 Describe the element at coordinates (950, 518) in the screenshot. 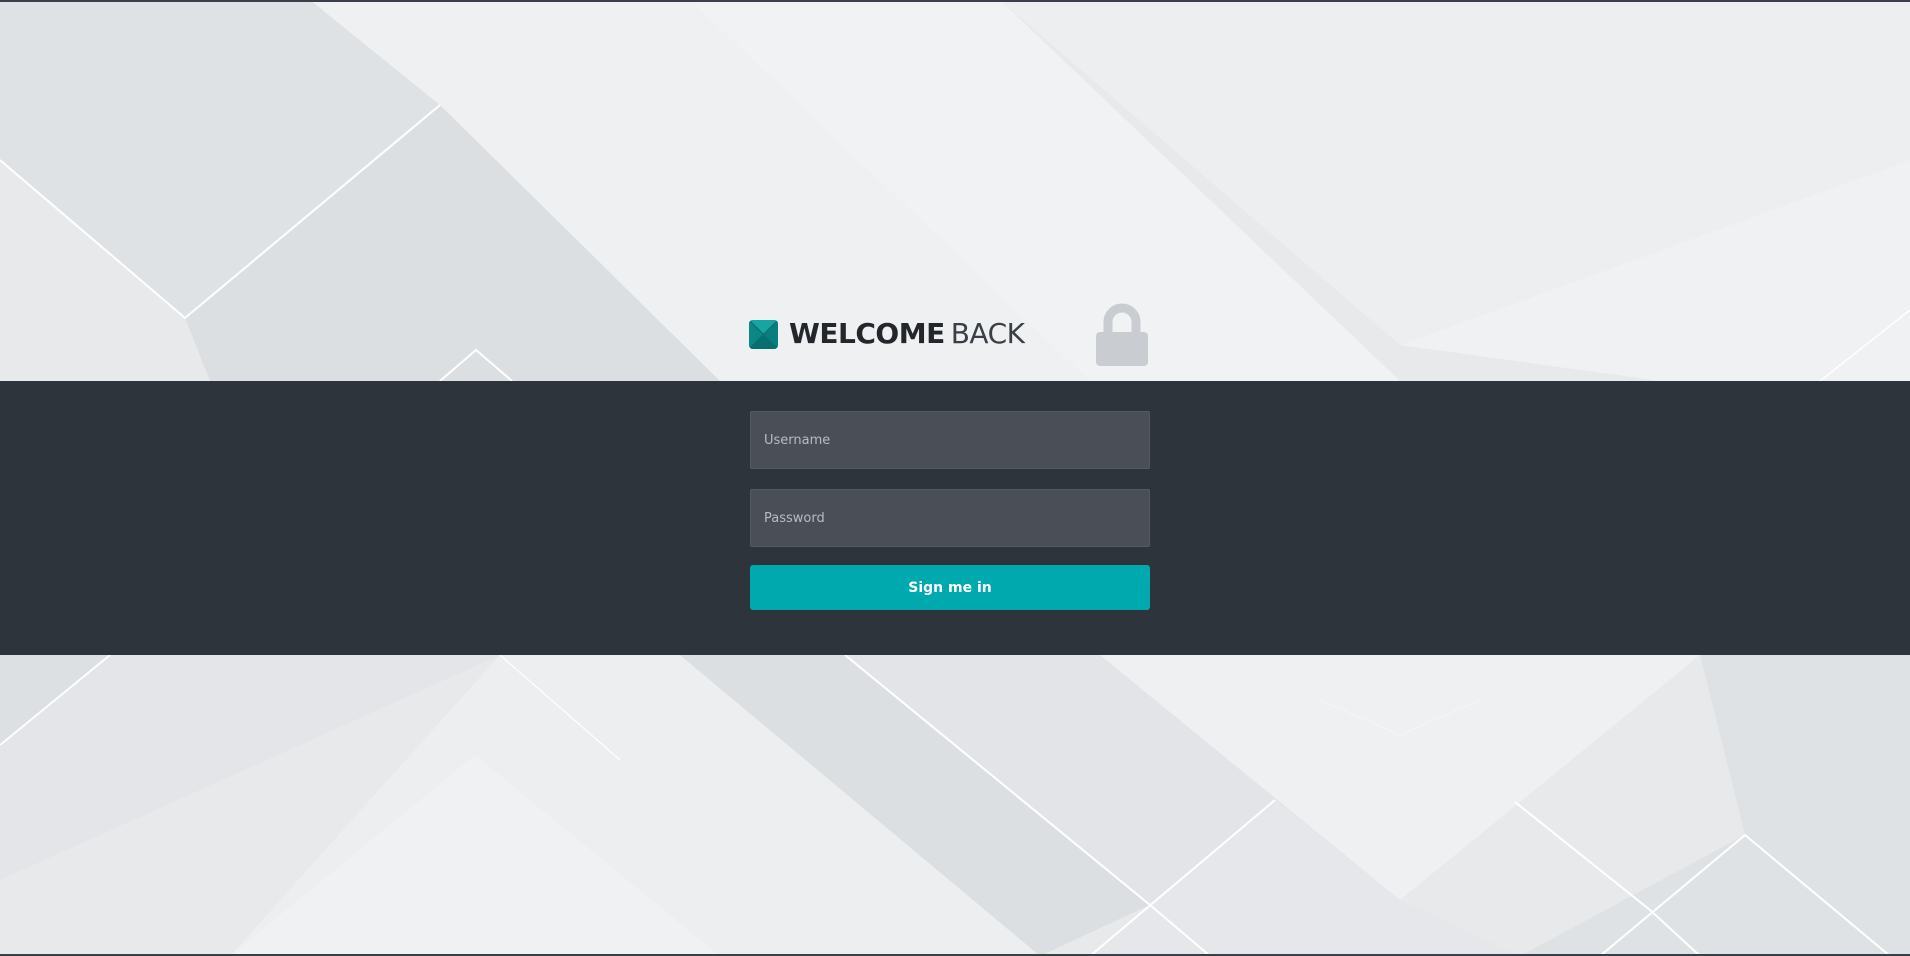

I see `password-input` at that location.